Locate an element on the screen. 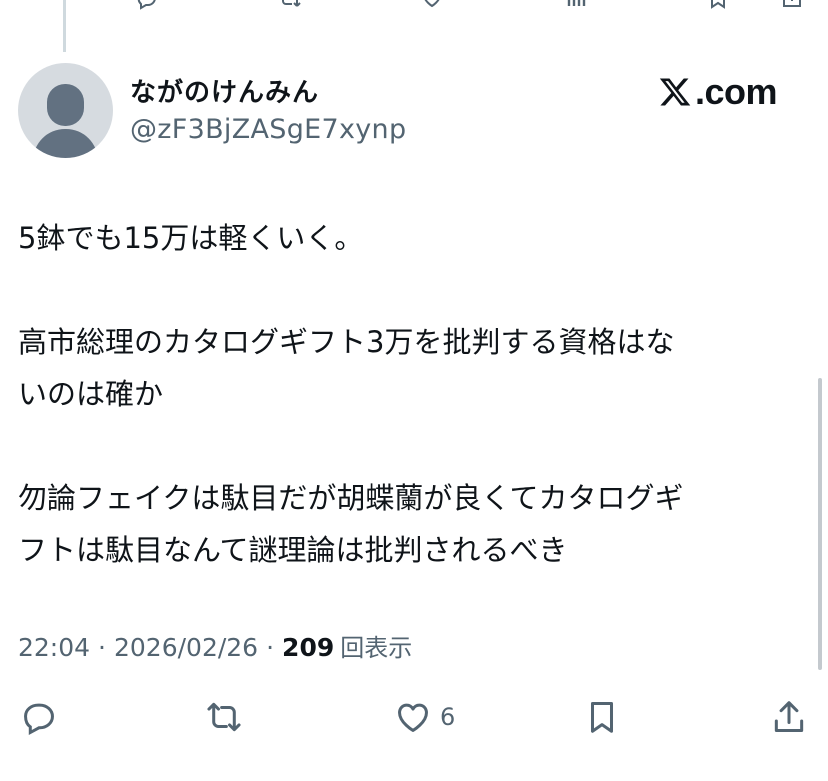 The width and height of the screenshot is (828, 781). prev-retweet-button is located at coordinates (290, 5).